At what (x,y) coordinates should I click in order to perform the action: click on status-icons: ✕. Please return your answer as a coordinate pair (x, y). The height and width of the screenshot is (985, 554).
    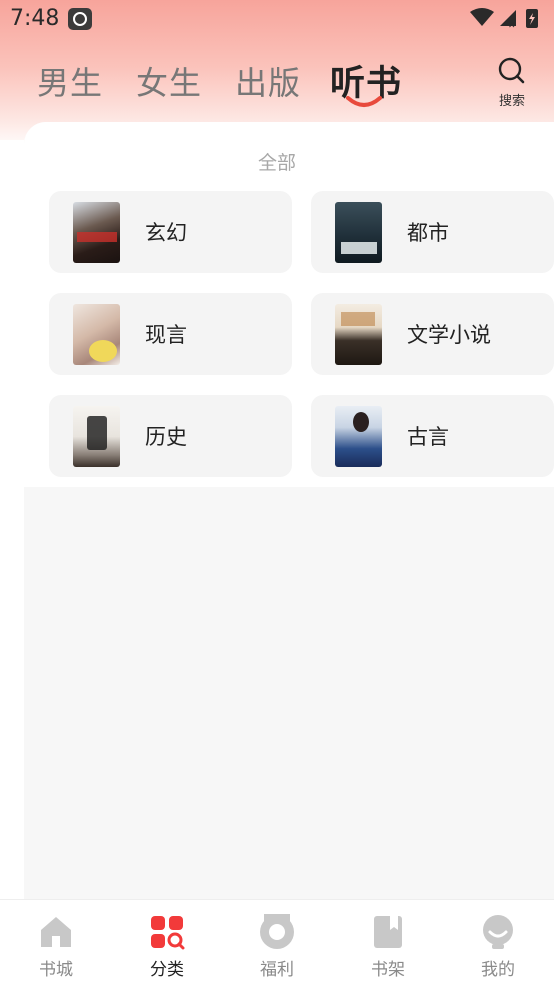
    Looking at the image, I should click on (504, 19).